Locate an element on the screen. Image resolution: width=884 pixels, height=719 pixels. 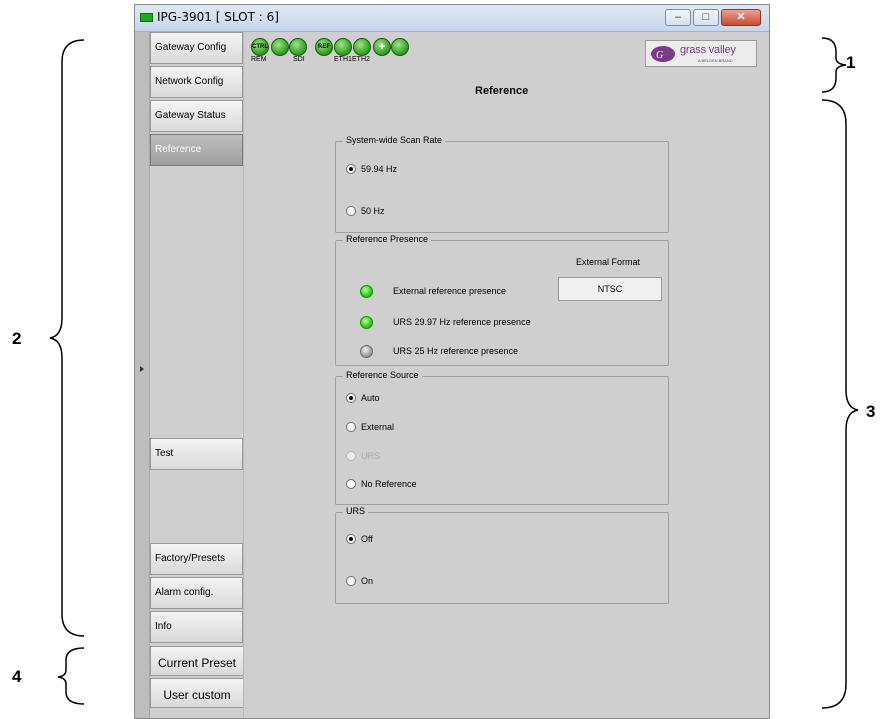
radio-urs-off-button is located at coordinates (351, 539).